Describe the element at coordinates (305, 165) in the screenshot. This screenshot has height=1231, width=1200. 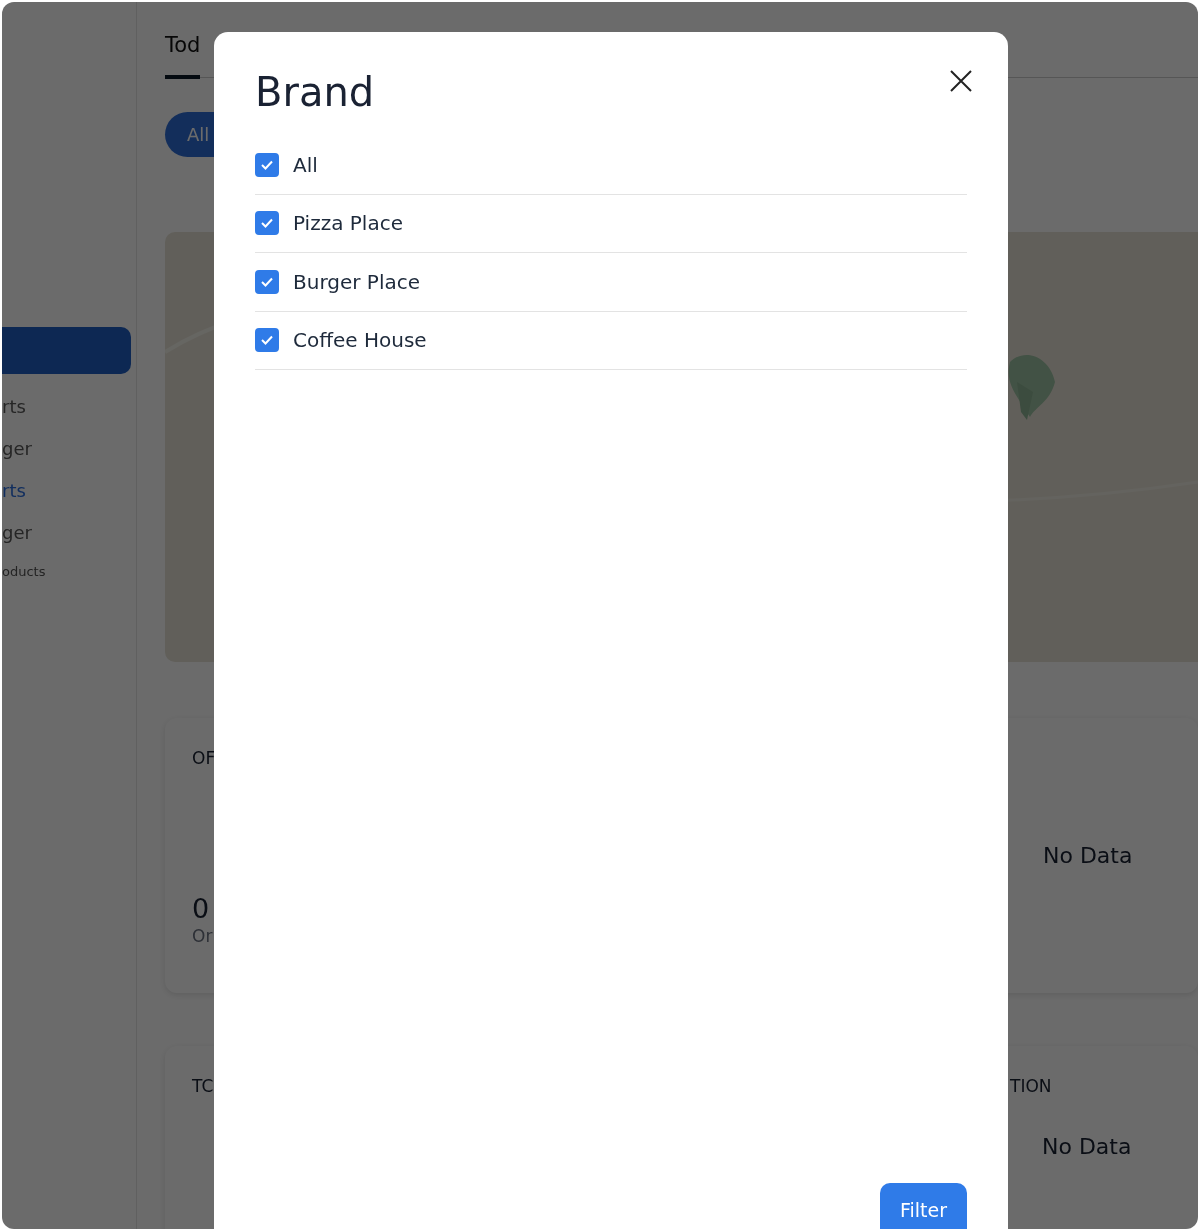
I see `option-label: All` at that location.